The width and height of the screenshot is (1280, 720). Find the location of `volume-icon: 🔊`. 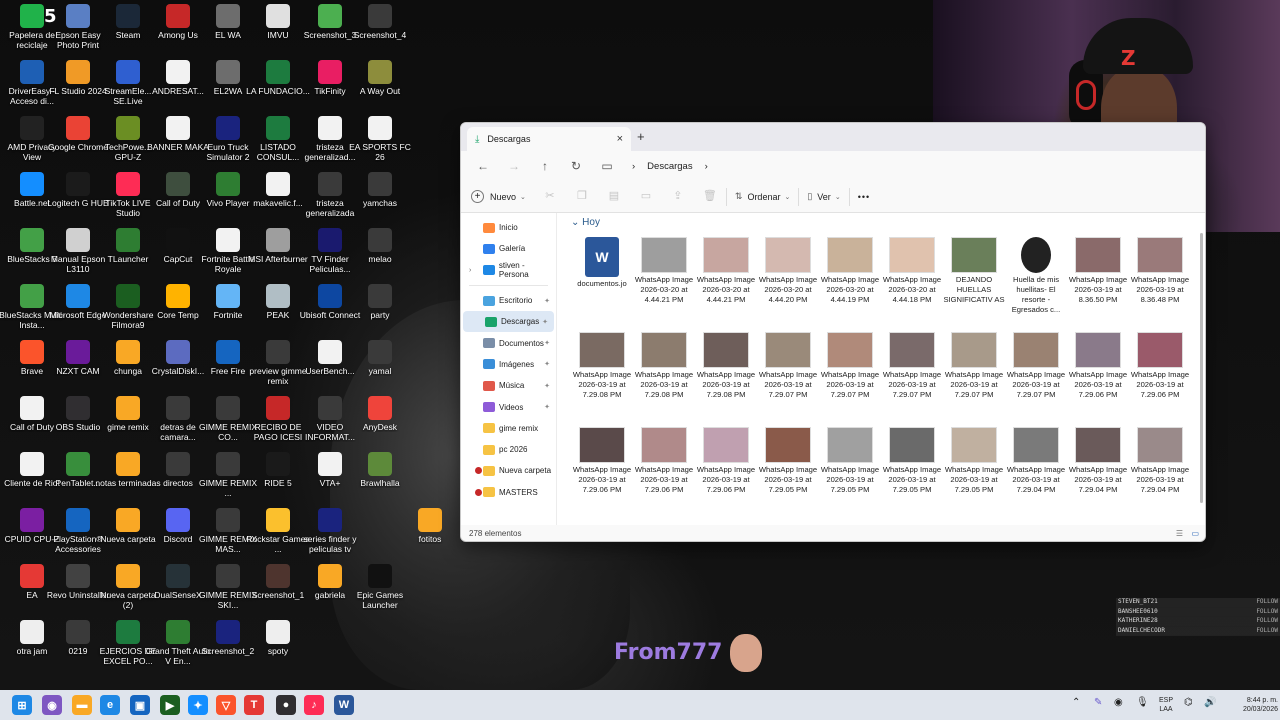

volume-icon: 🔊 is located at coordinates (1210, 702).